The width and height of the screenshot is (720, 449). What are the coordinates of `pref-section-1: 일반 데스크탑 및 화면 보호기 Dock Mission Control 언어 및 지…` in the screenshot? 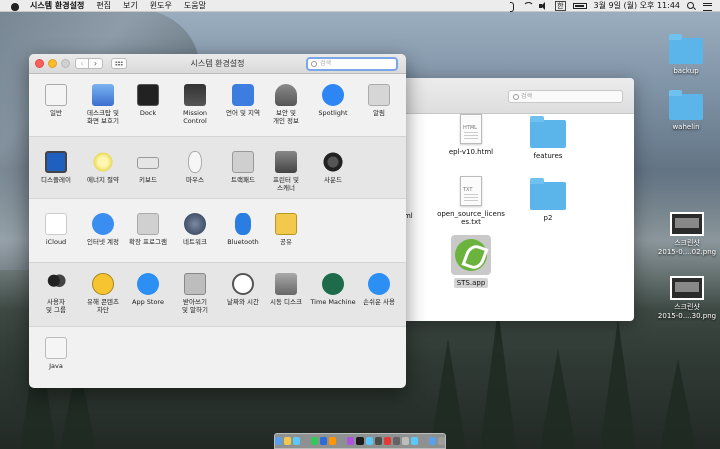 It's located at (217, 105).